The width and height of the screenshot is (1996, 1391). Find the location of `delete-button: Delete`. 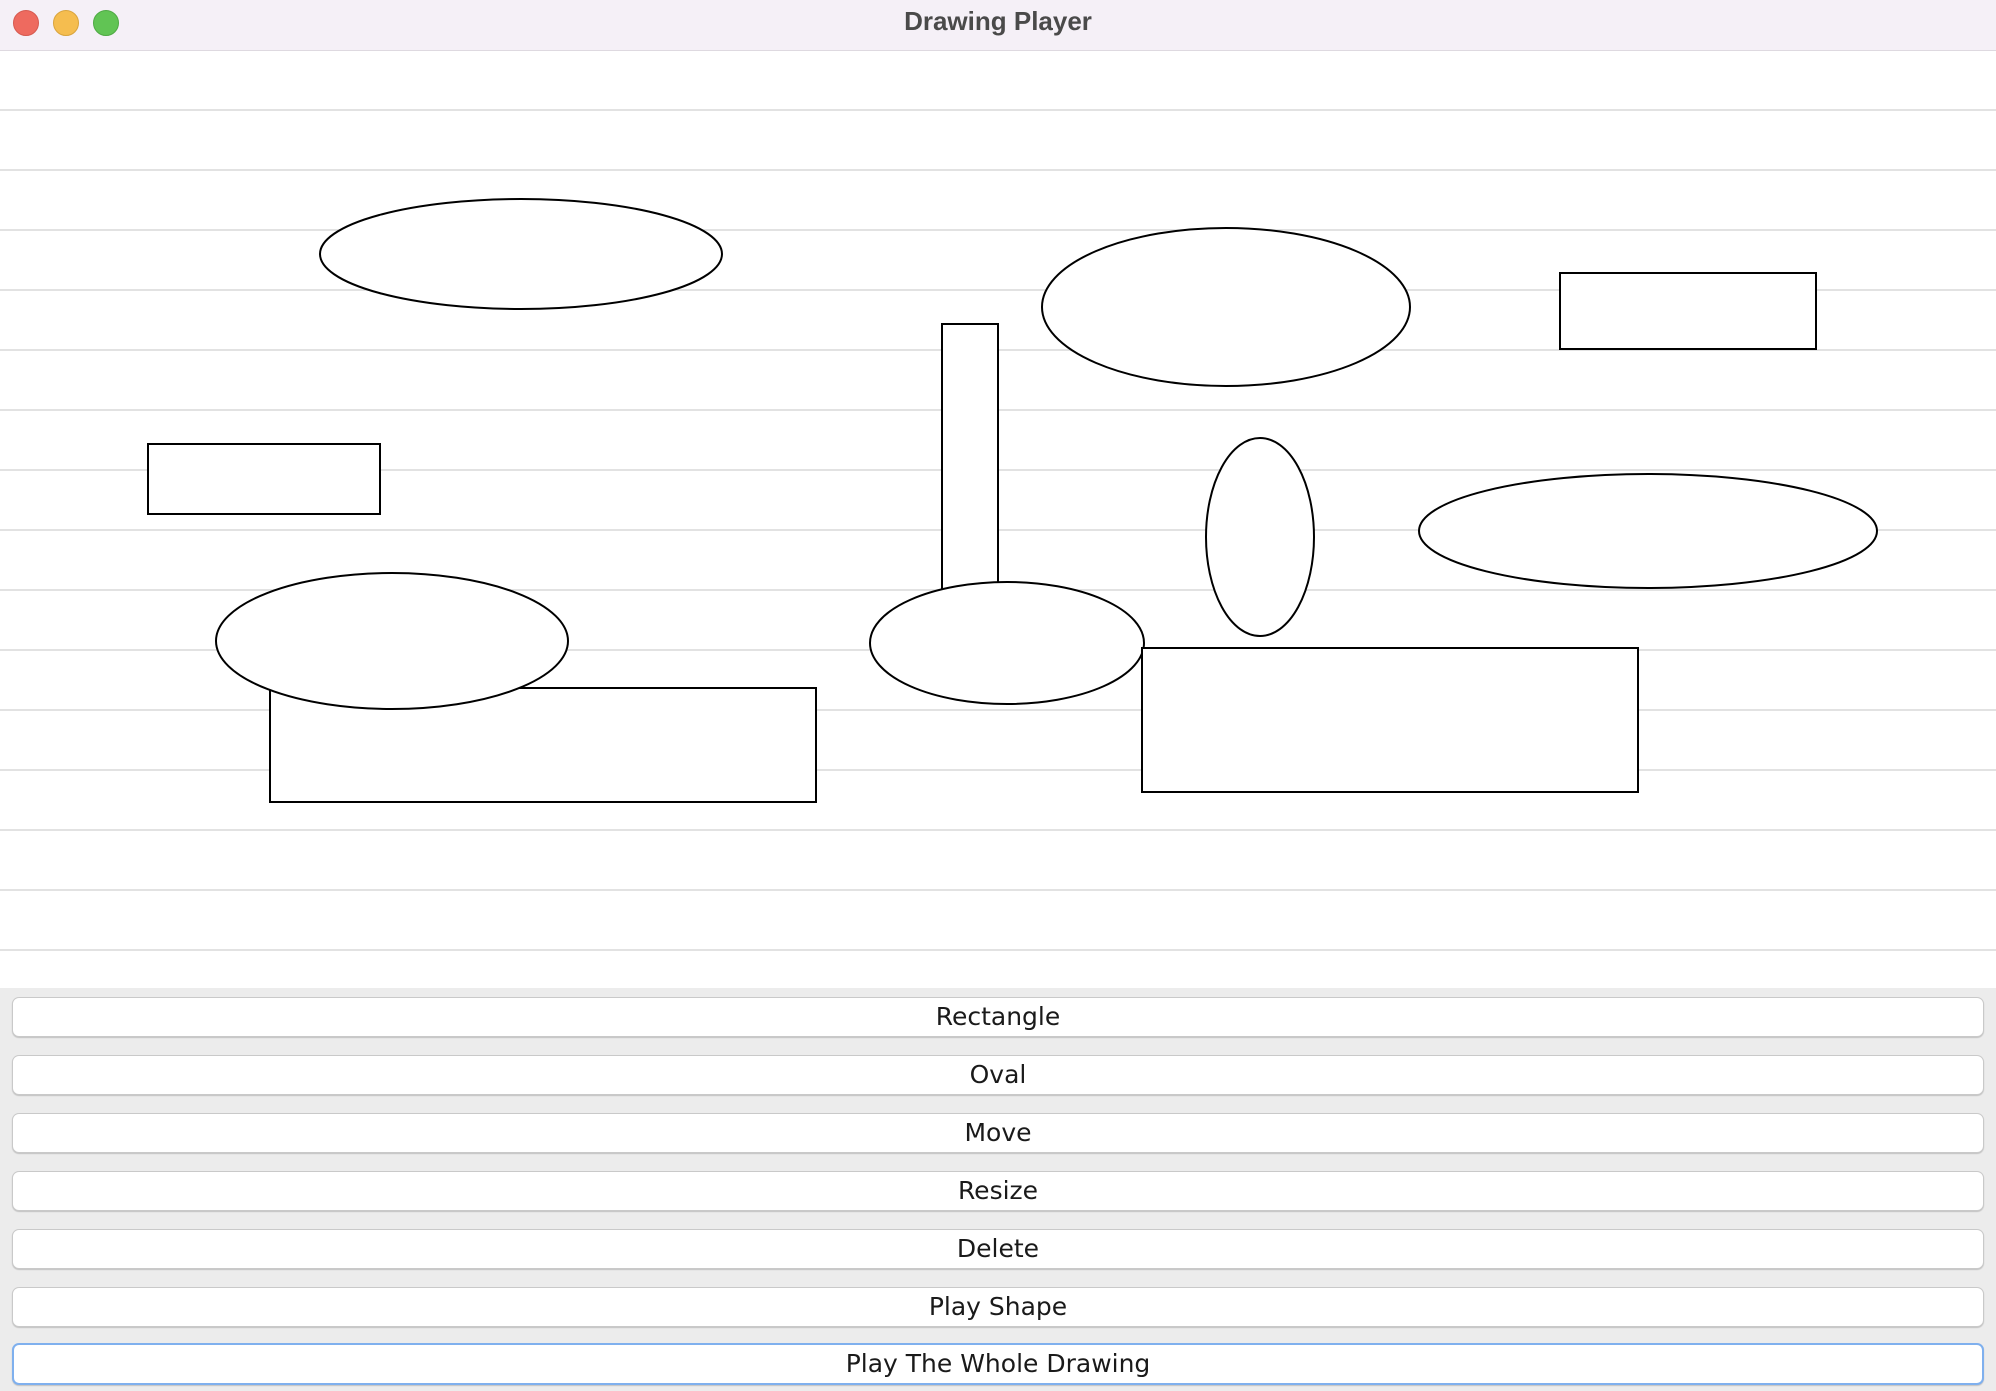

delete-button: Delete is located at coordinates (998, 1249).